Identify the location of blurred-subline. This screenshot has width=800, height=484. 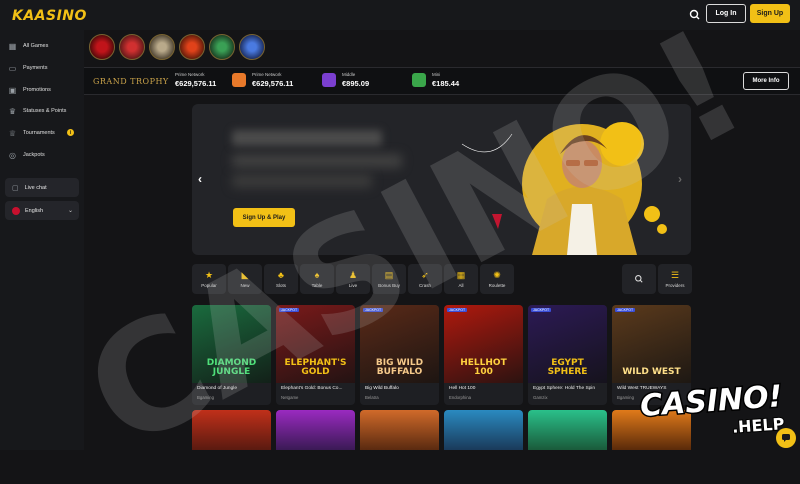
(302, 181).